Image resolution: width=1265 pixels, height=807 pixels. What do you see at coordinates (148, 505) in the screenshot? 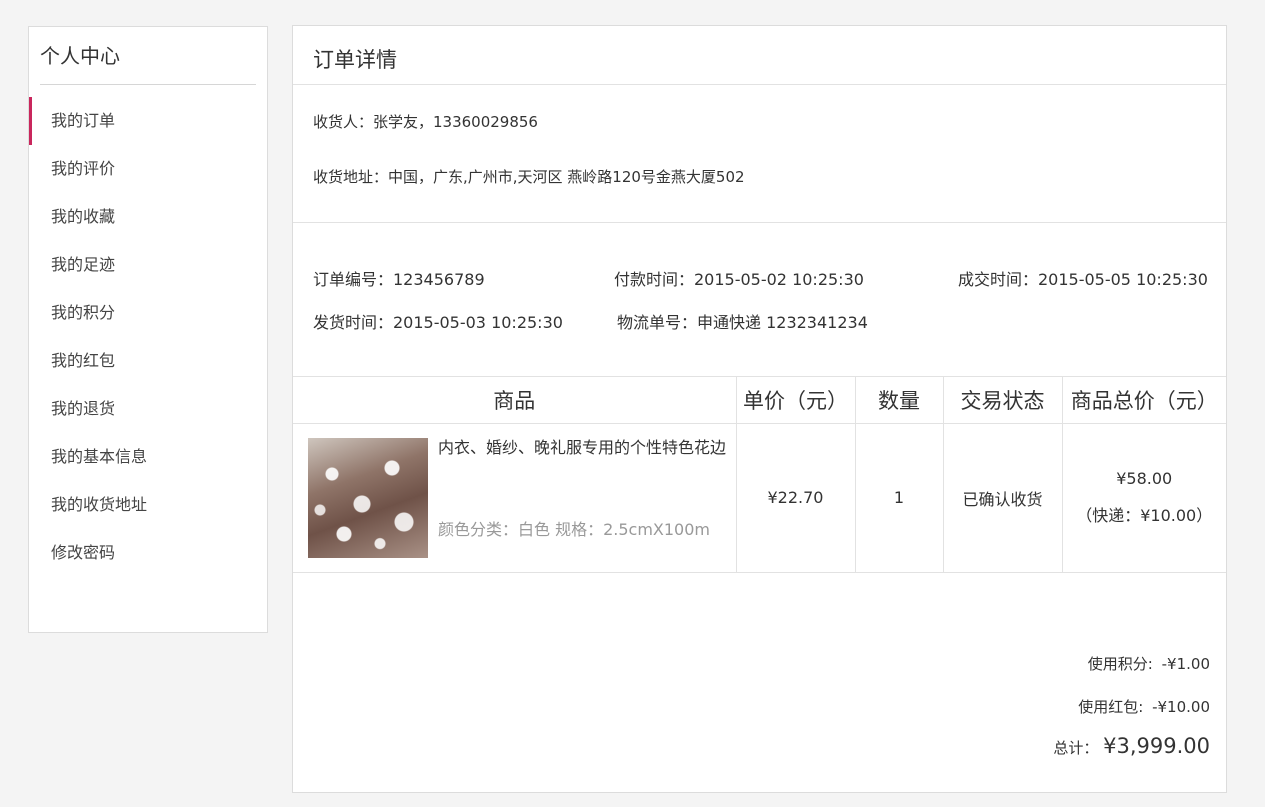
I see `sidebar-item-shipping-address: 我的收货地址` at bounding box center [148, 505].